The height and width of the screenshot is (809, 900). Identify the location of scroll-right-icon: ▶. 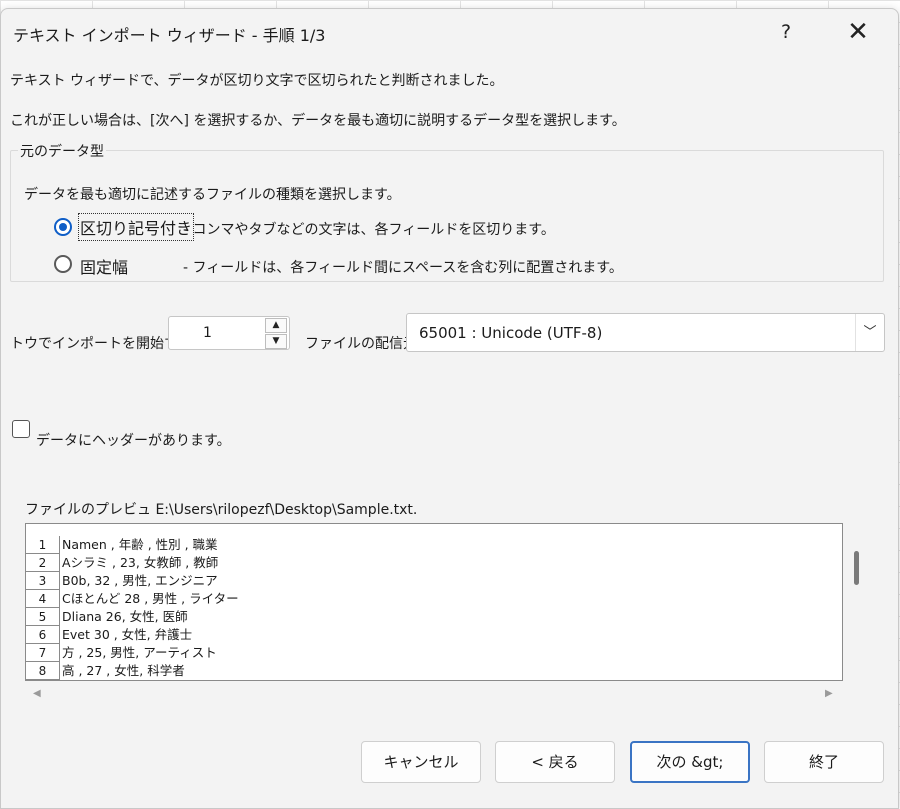
(829, 693).